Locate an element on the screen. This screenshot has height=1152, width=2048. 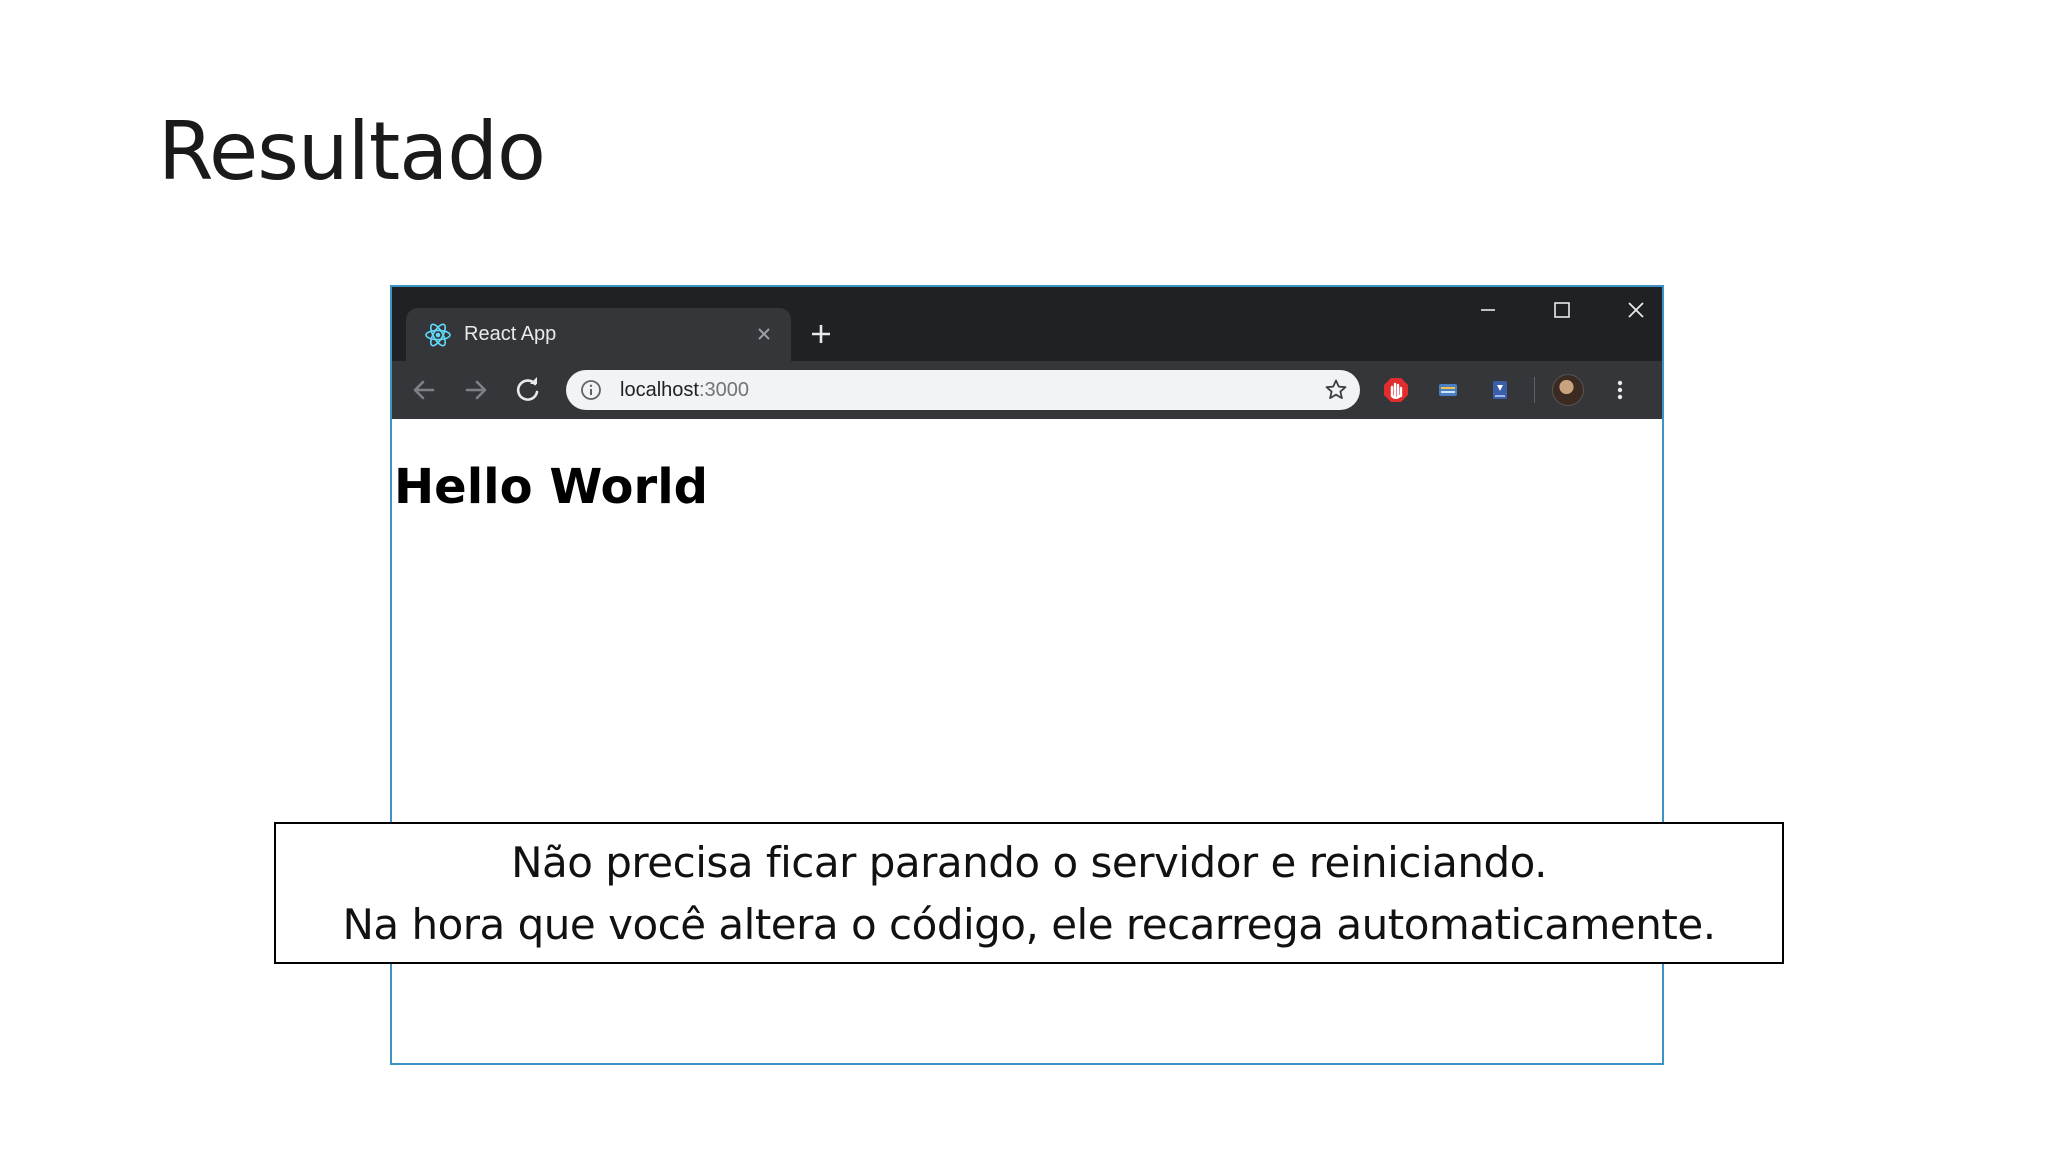
react-atom-icon is located at coordinates (438, 335).